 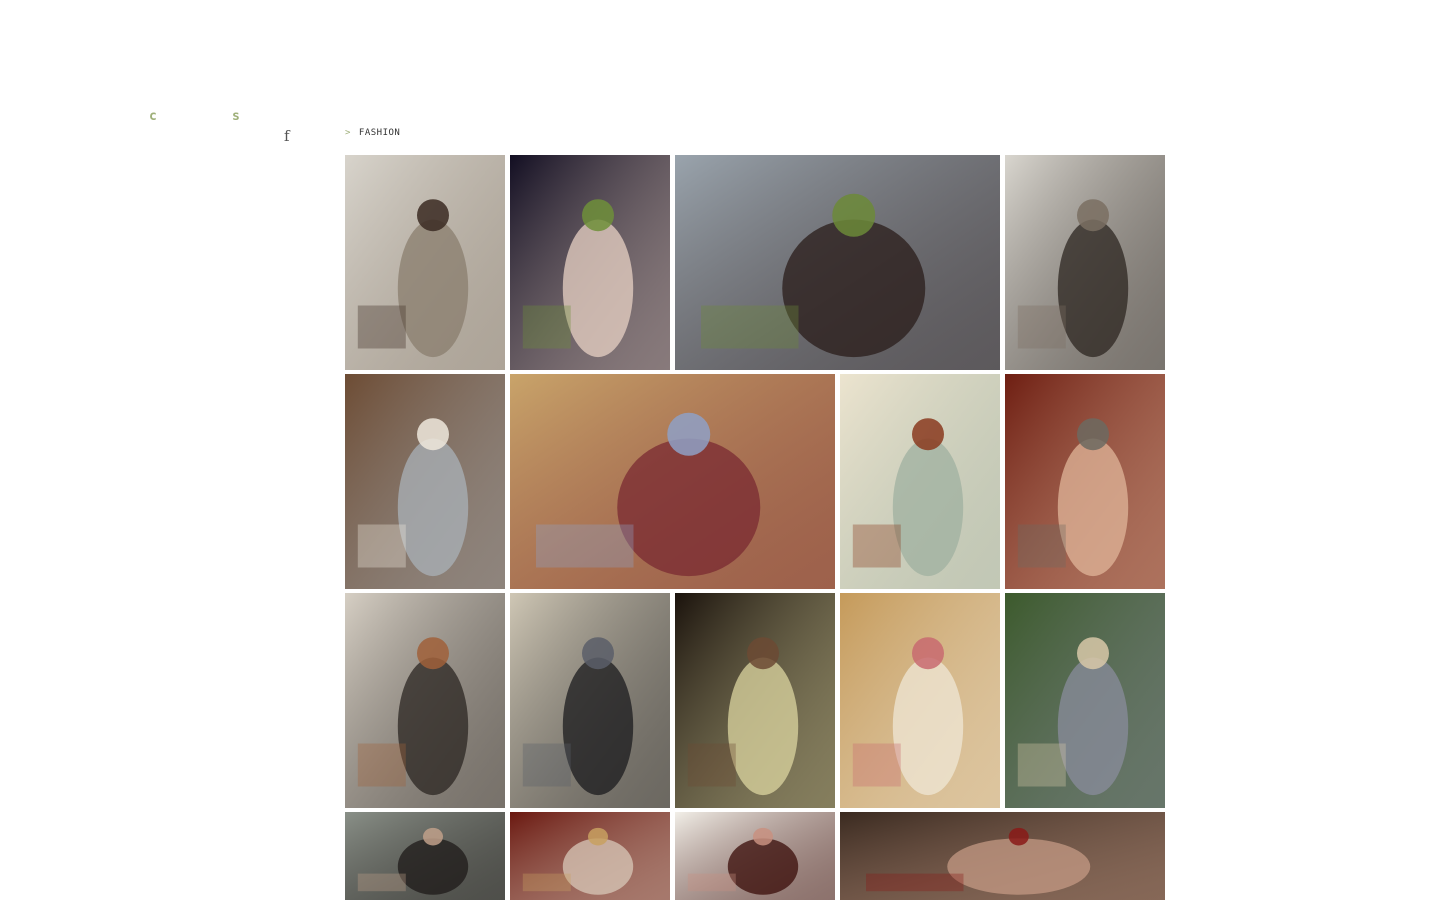 I want to click on photo-woman-in-dark-dress, so click(x=755, y=700).